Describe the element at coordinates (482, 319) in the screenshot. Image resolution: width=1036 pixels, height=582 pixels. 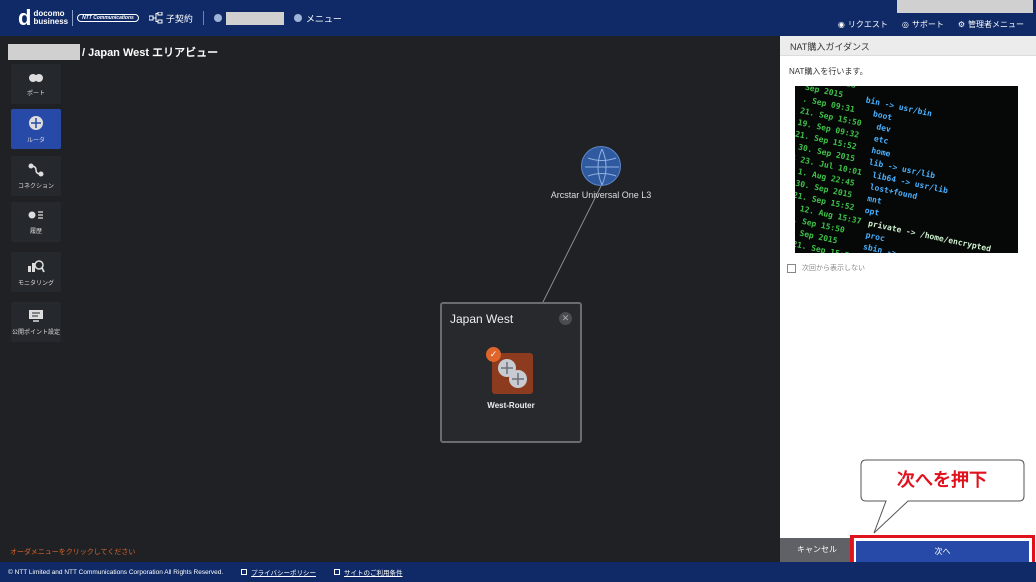
I see `region-title: Japan West` at that location.